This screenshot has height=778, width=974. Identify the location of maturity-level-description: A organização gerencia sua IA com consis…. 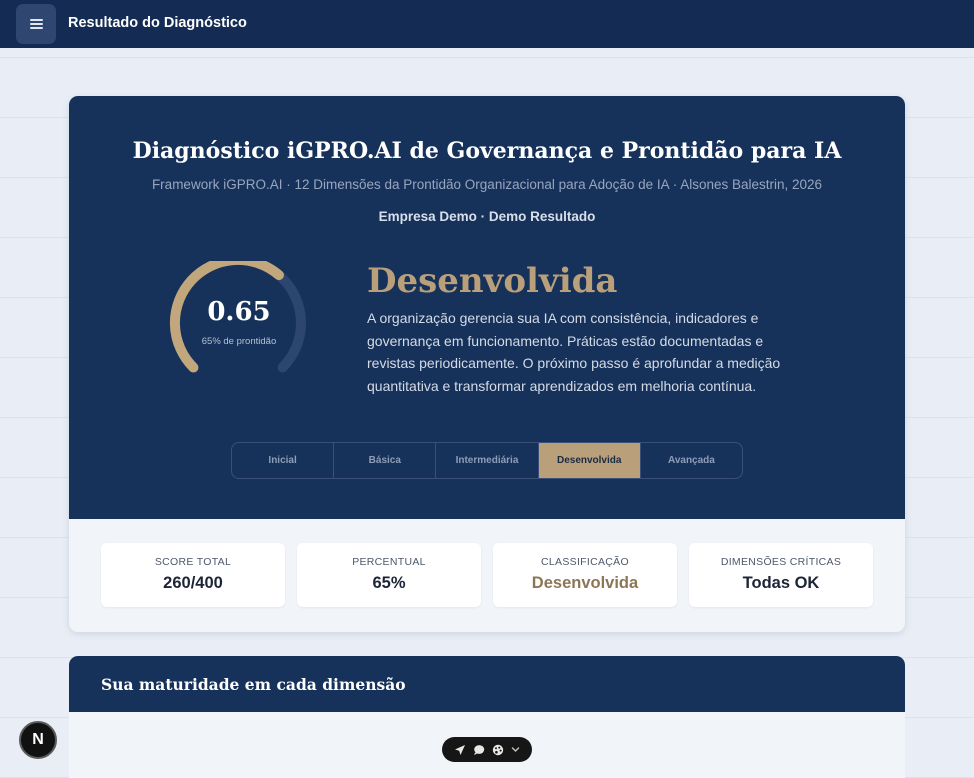
(574, 352).